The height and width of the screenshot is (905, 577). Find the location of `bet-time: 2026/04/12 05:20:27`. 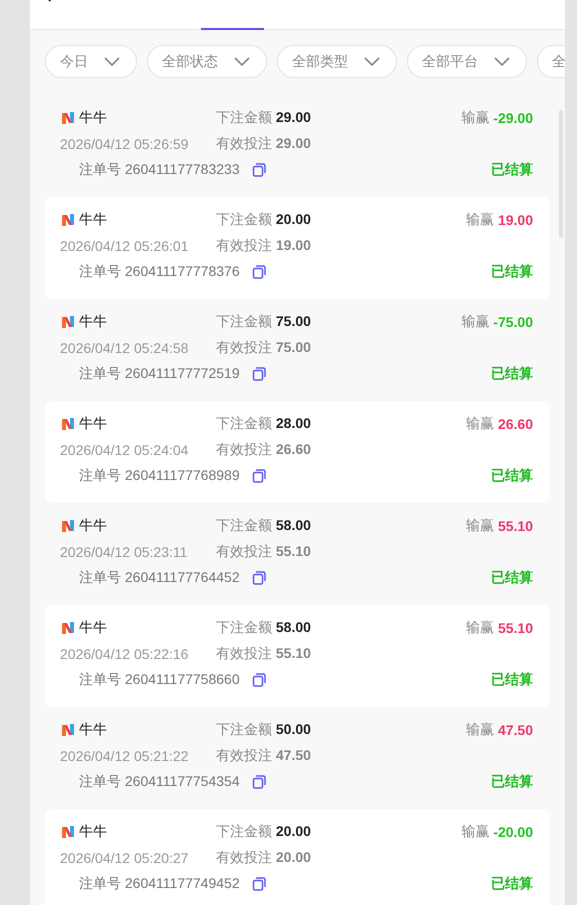

bet-time: 2026/04/12 05:20:27 is located at coordinates (124, 858).